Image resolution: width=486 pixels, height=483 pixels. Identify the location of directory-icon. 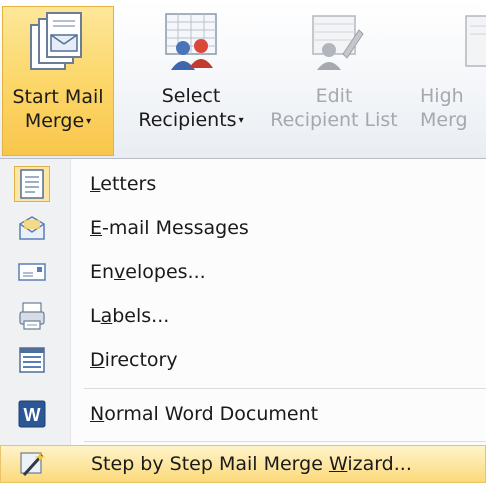
(32, 360).